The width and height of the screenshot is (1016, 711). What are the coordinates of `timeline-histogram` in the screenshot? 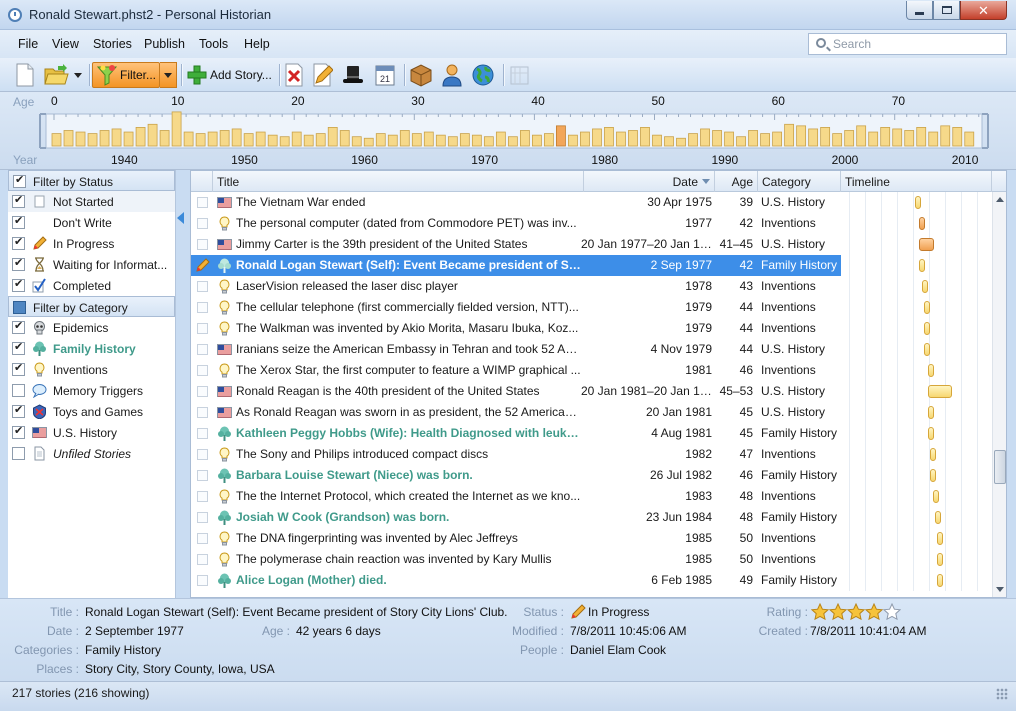 It's located at (508, 131).